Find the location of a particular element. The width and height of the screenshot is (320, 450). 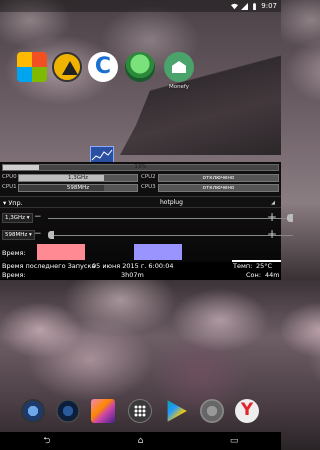

time-block-min is located at coordinates (158, 252).